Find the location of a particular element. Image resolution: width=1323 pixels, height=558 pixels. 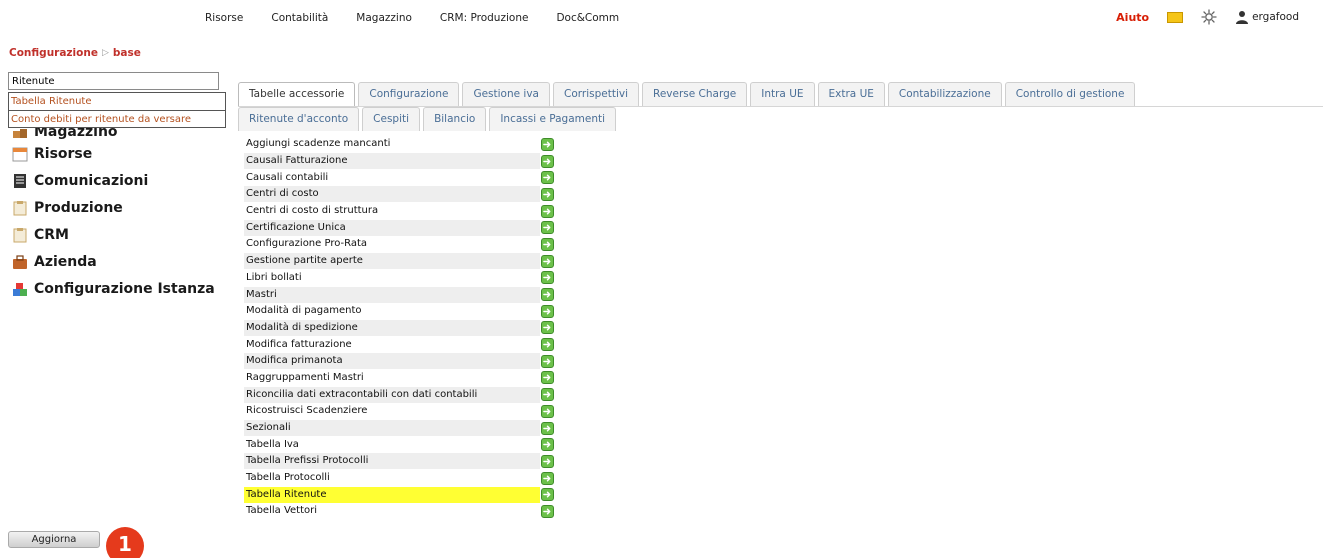

tab-corrispettivi: Corrispettivi is located at coordinates (596, 94).